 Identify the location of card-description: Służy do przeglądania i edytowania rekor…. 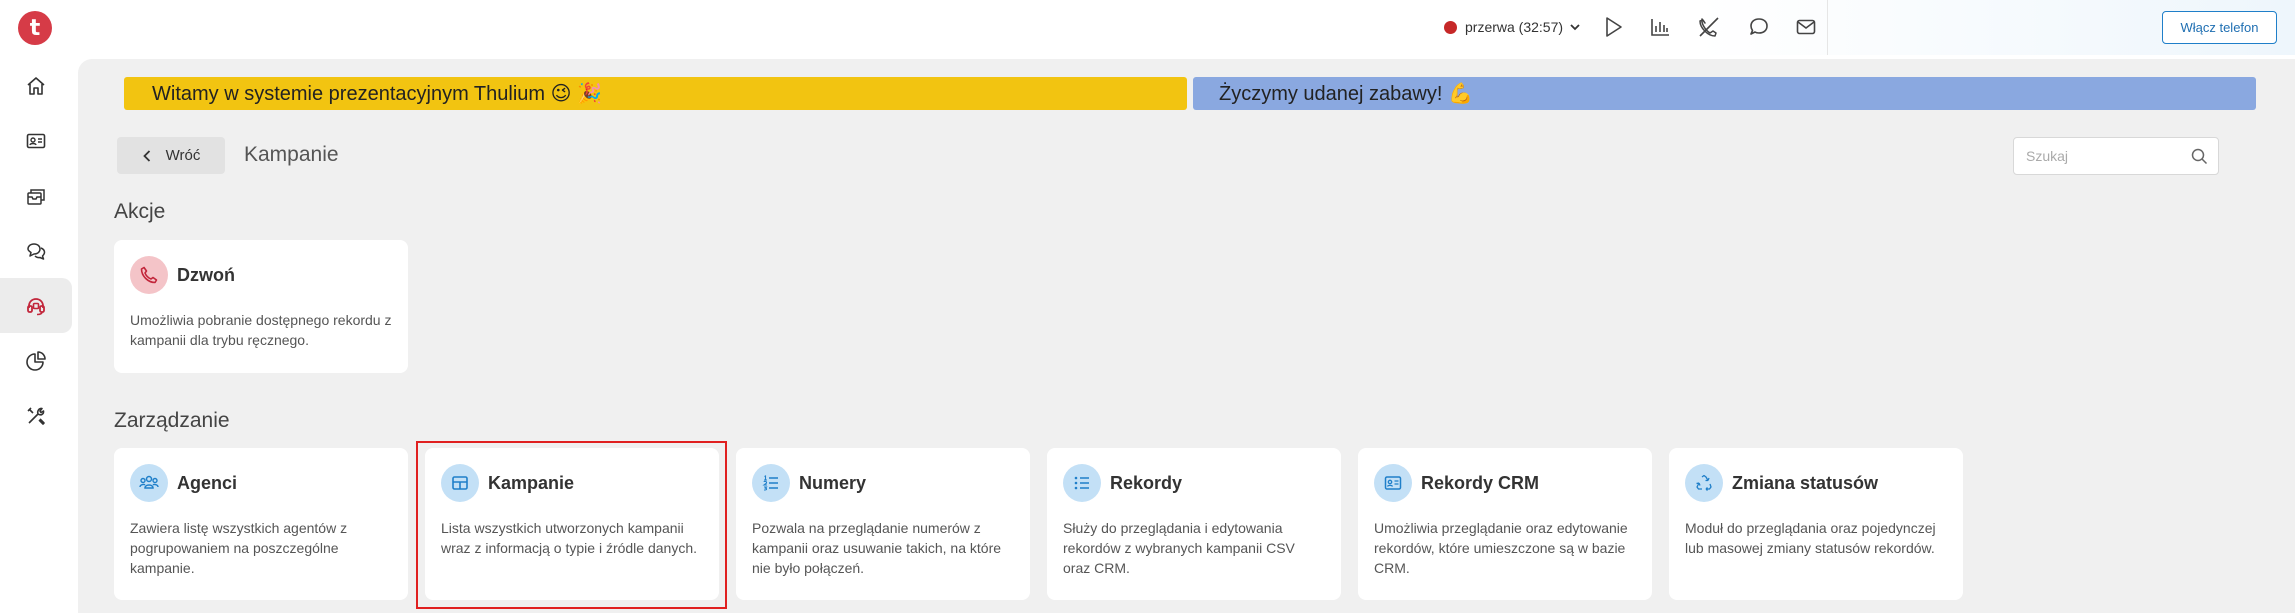
(1179, 548).